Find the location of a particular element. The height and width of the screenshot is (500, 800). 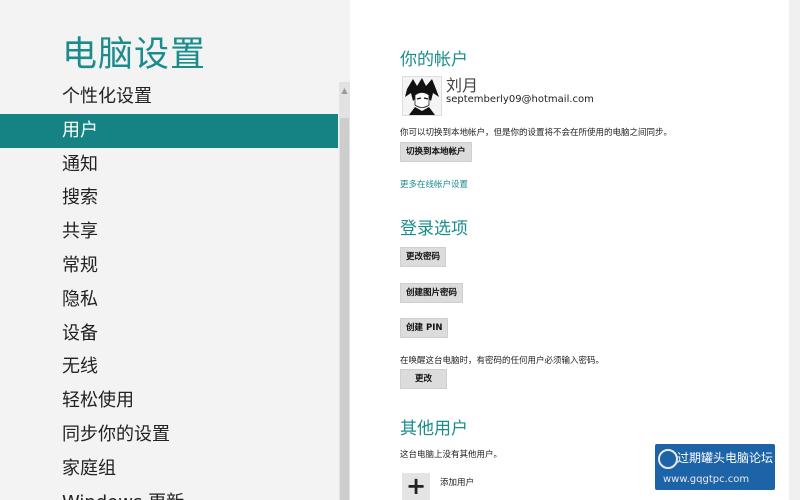

nav-item: Windows 更新 is located at coordinates (169, 493).